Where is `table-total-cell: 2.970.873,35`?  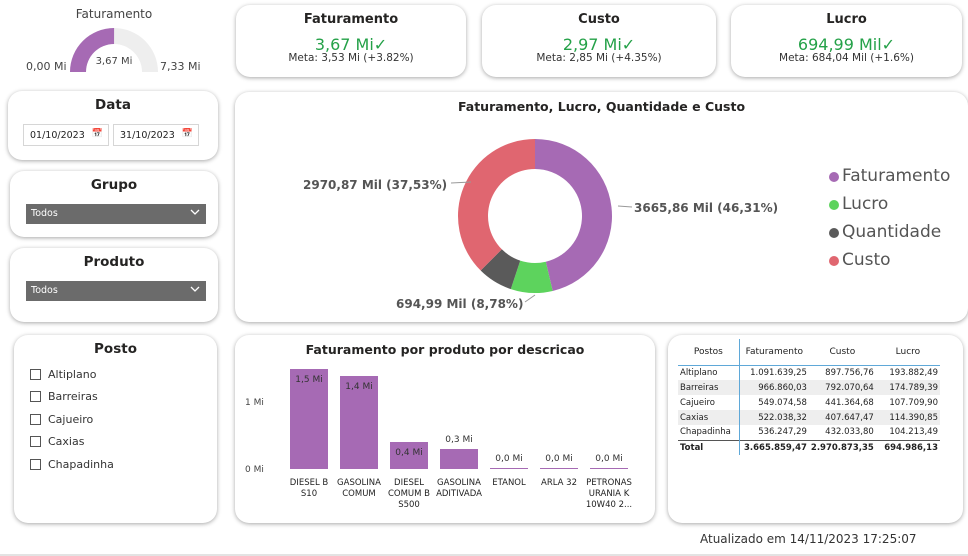 table-total-cell: 2.970.873,35 is located at coordinates (842, 447).